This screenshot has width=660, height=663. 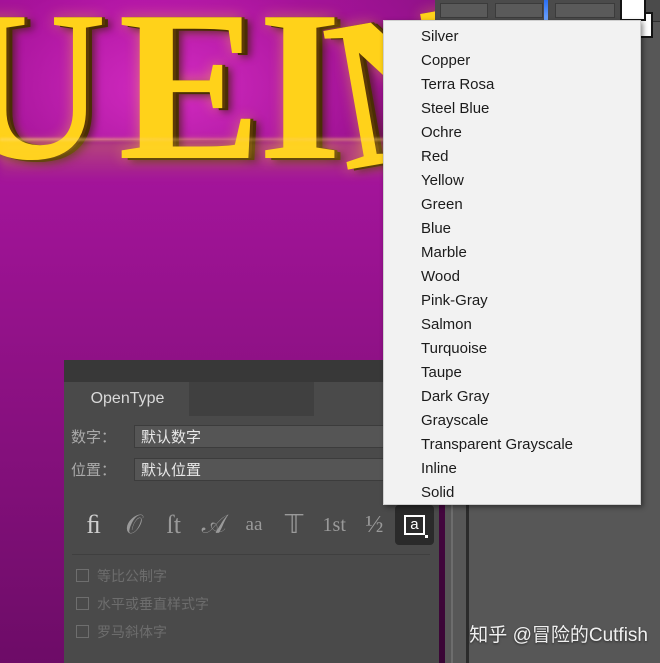 What do you see at coordinates (213, 525) in the screenshot?
I see `swash-icon: 𝒜` at bounding box center [213, 525].